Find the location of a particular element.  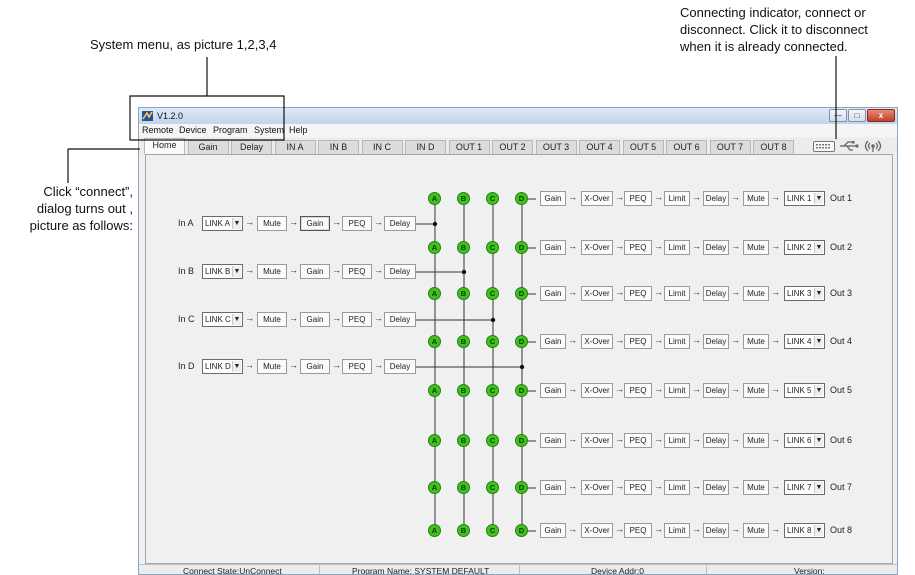

tab-out-6: OUT 6 is located at coordinates (686, 147).